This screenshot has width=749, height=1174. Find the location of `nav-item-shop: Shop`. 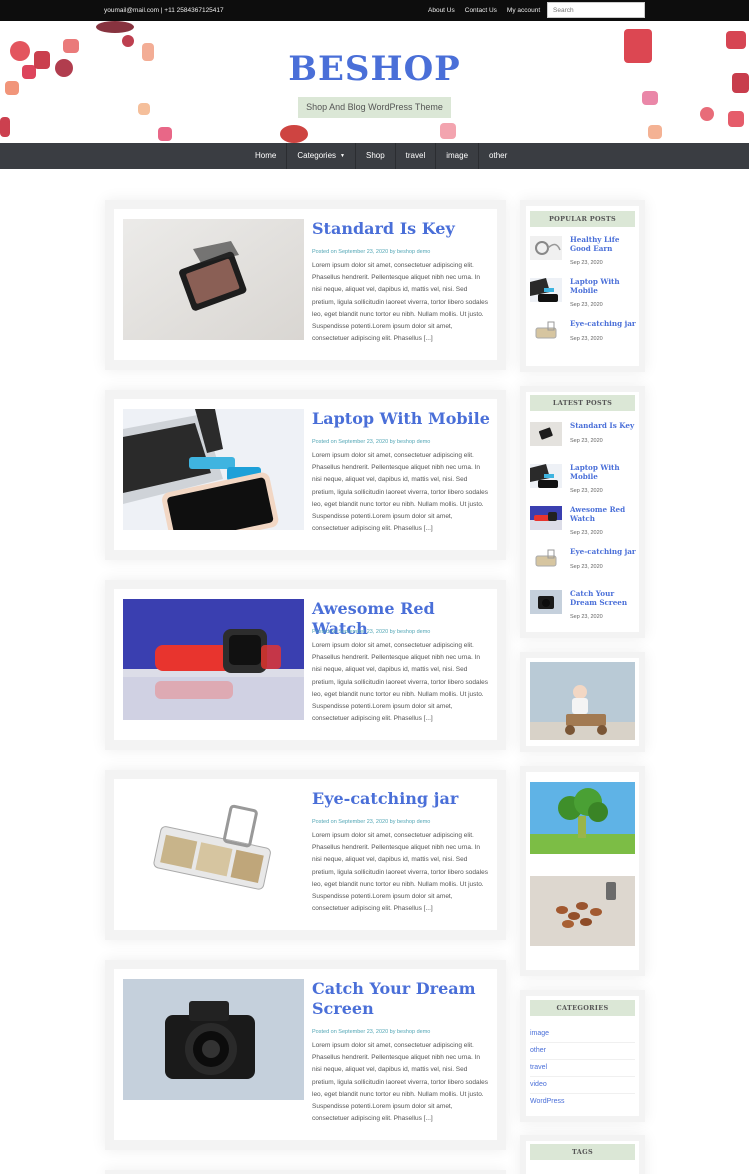

nav-item-shop: Shop is located at coordinates (376, 156).